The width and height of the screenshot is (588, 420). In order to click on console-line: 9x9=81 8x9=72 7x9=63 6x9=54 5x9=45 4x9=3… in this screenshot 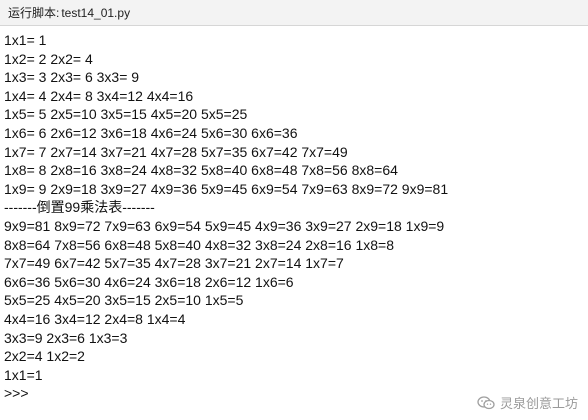, I will do `click(224, 225)`.